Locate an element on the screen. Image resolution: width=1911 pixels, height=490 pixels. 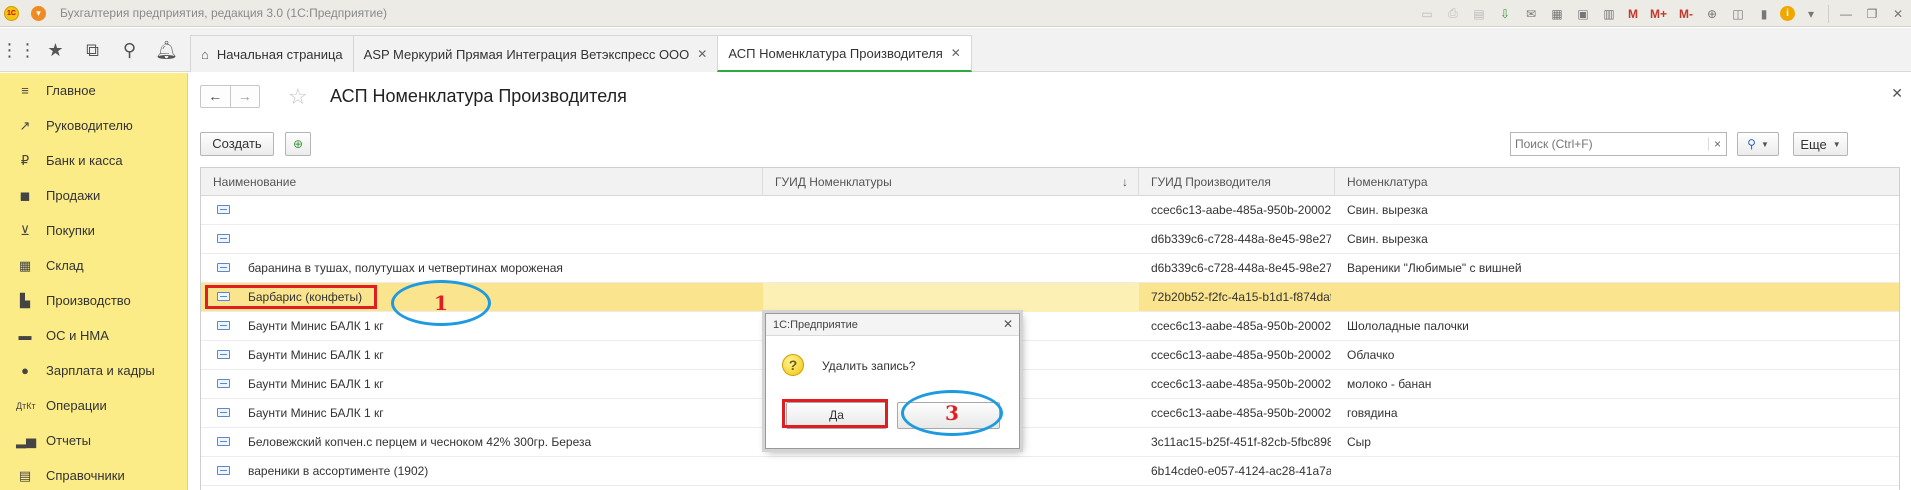
notifications-bell-icon: 🔔︎ is located at coordinates (166, 50).